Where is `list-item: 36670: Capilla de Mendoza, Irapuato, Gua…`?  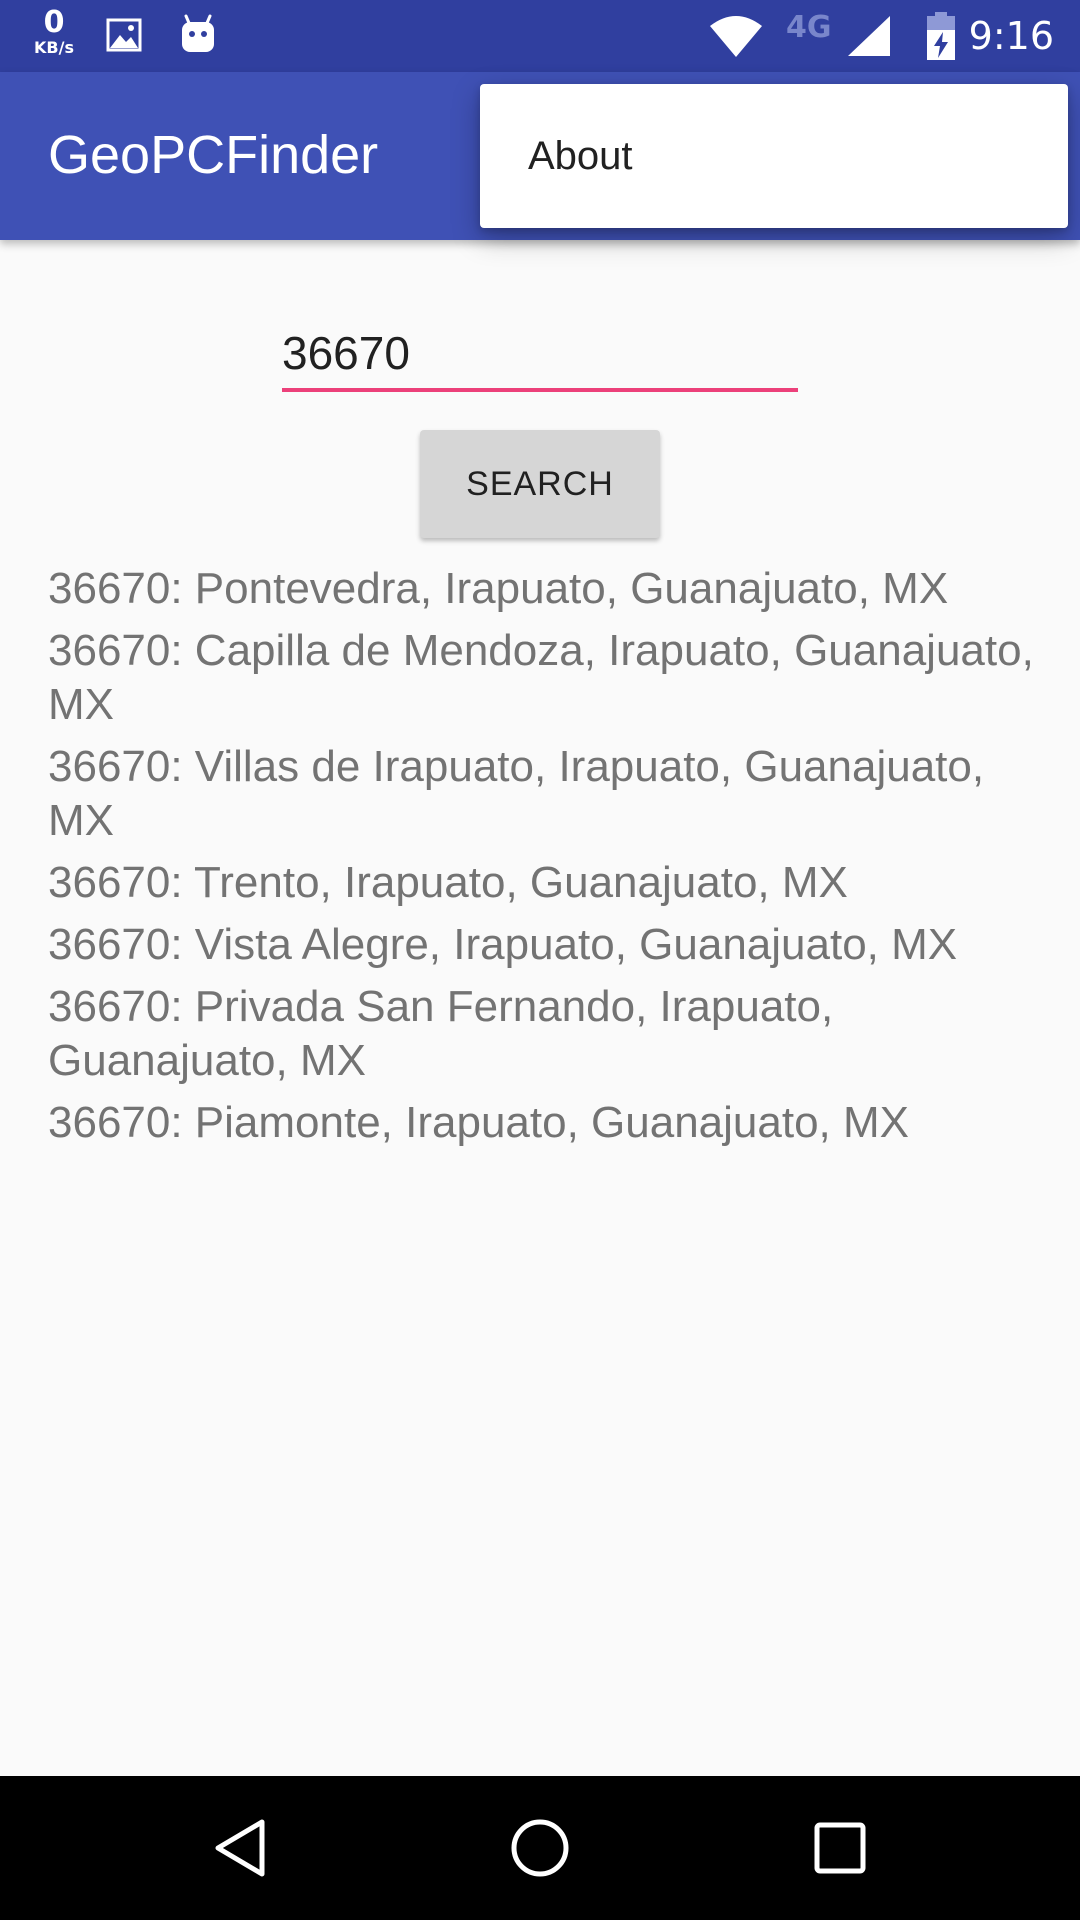 list-item: 36670: Capilla de Mendoza, Irapuato, Gua… is located at coordinates (541, 677).